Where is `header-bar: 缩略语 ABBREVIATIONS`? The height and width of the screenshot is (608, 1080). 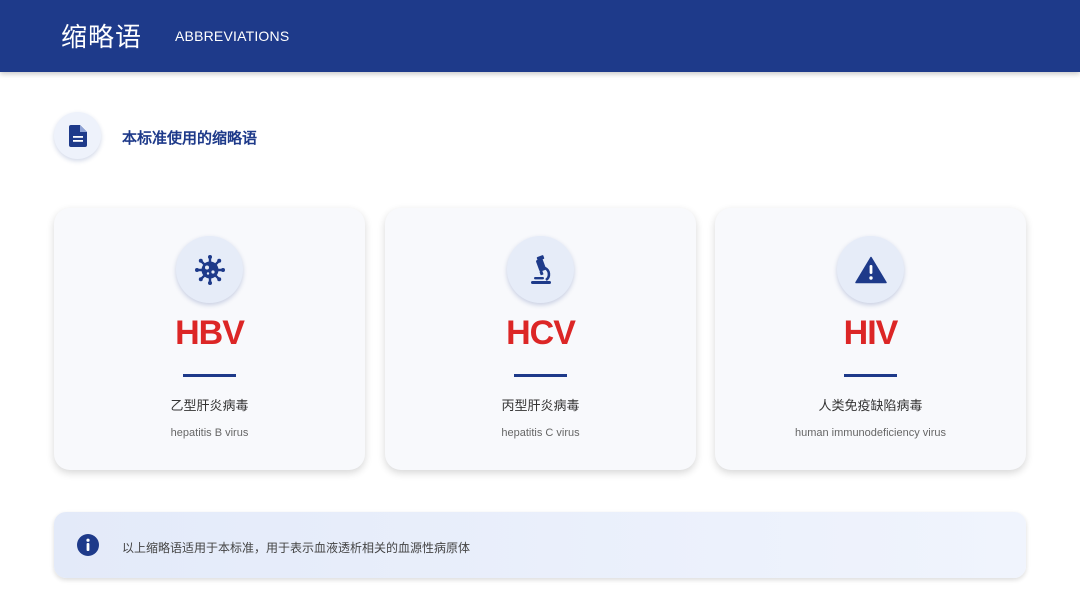 header-bar: 缩略语 ABBREVIATIONS is located at coordinates (540, 36).